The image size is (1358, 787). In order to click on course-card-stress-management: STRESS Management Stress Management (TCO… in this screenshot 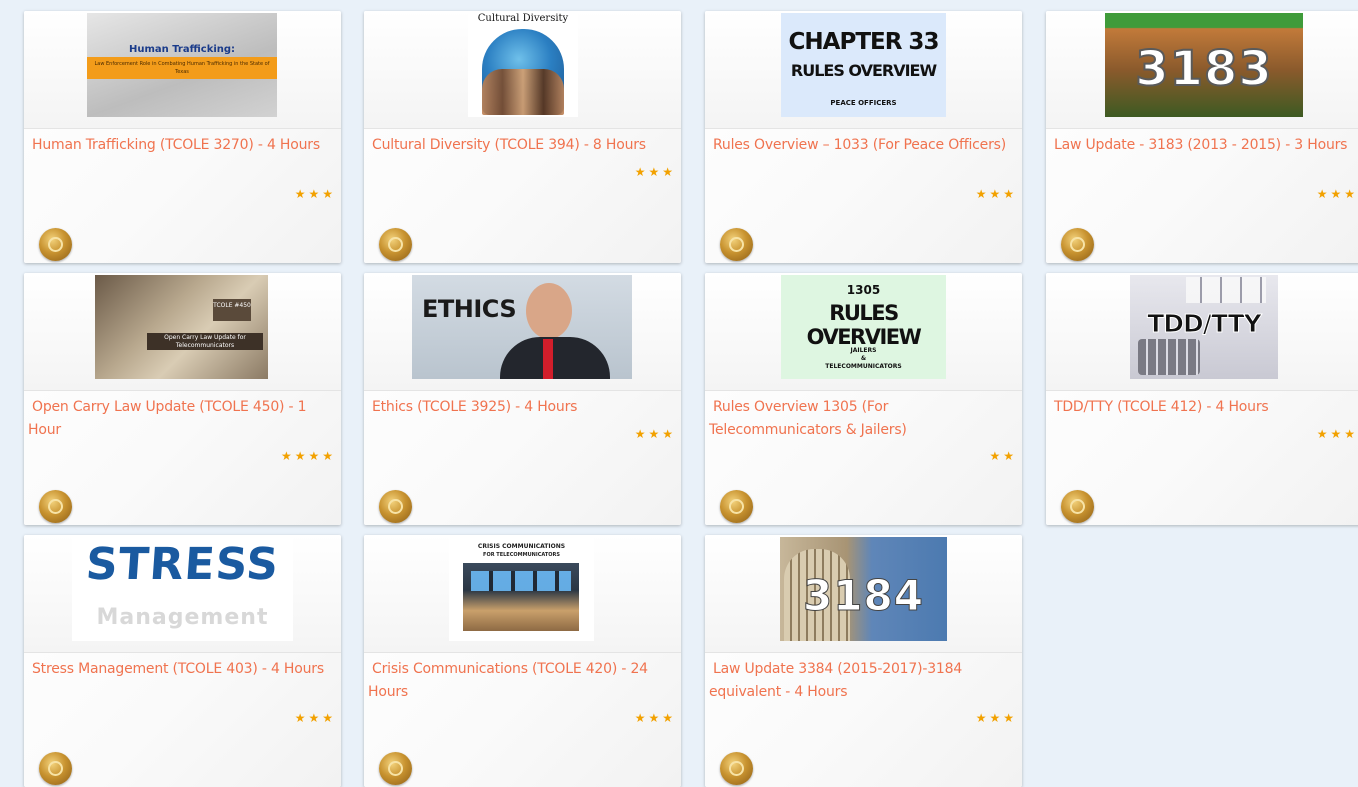, I will do `click(182, 661)`.